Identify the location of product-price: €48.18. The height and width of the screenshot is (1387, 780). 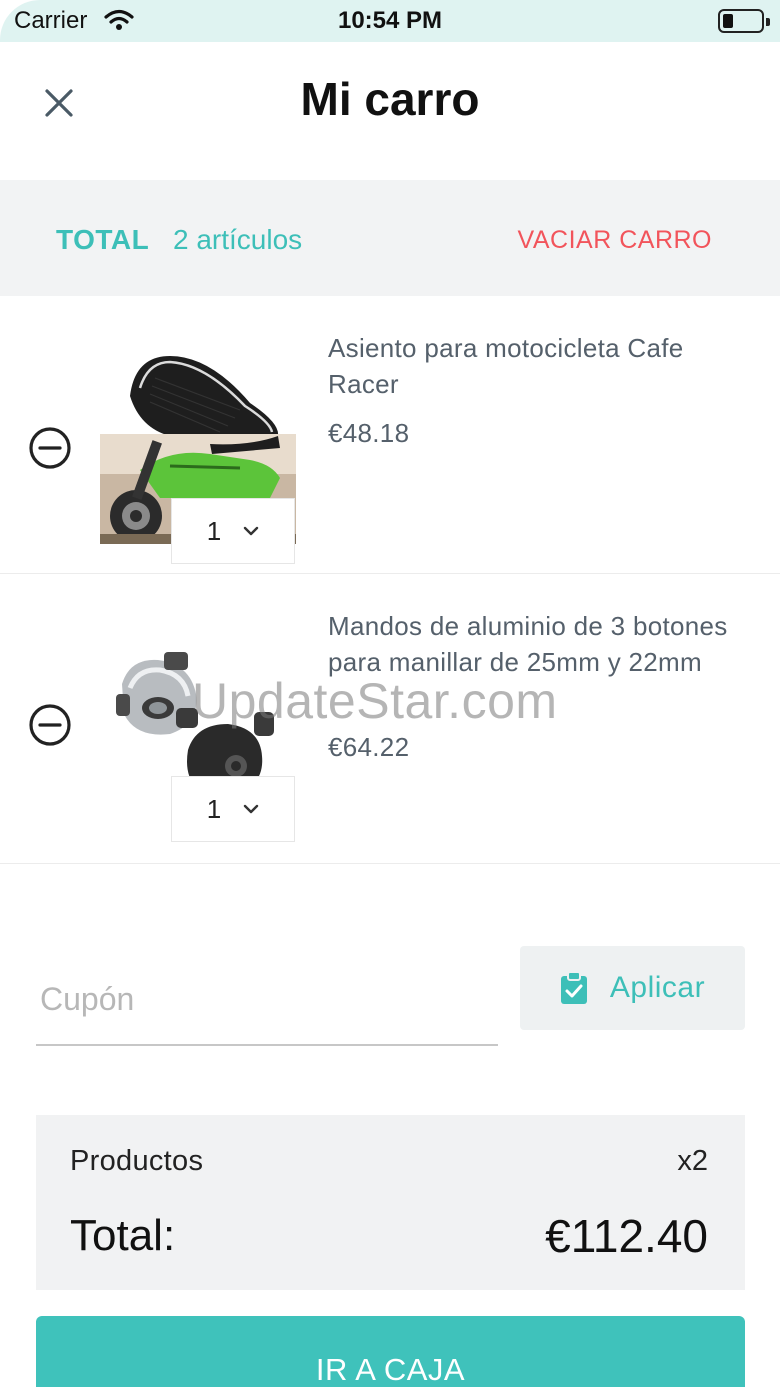
(369, 433).